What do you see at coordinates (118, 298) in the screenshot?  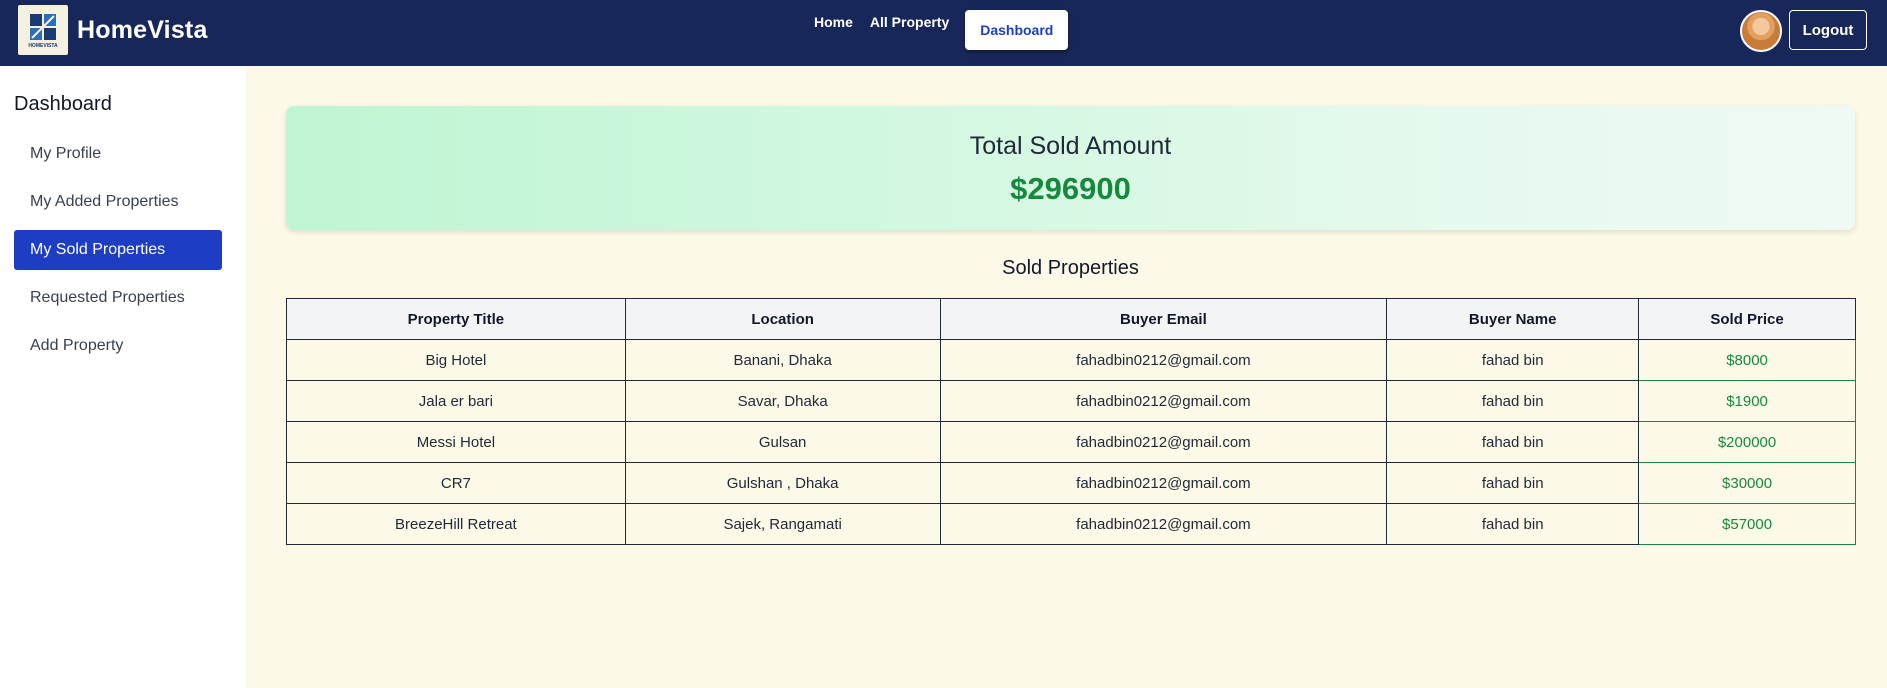 I see `sidebar-item-requested-properties: Requested Properties` at bounding box center [118, 298].